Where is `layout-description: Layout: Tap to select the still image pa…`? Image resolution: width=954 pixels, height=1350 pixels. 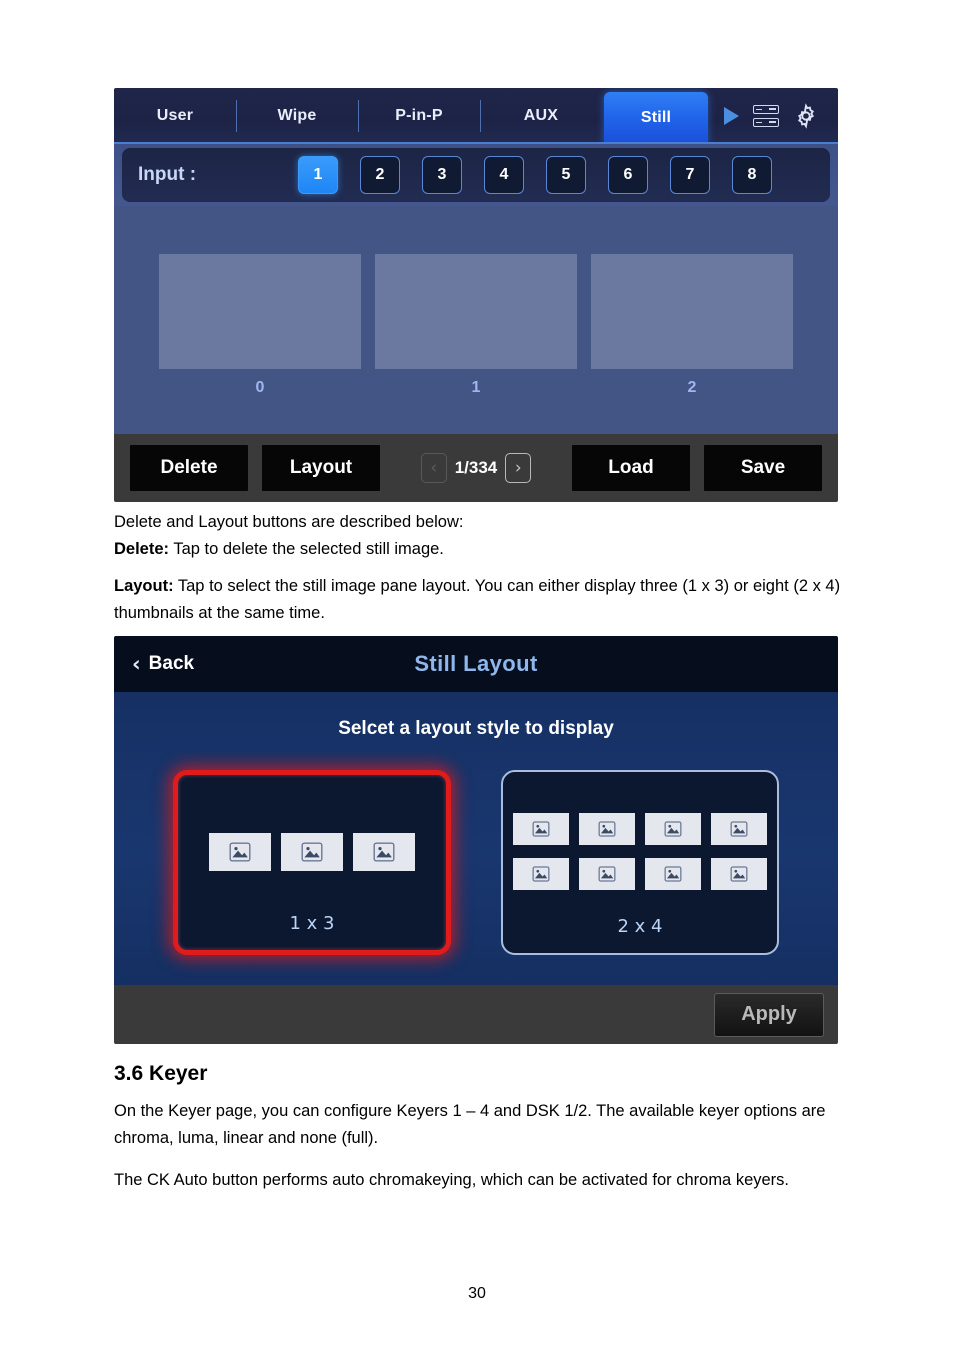
layout-description: Layout: Tap to select the still image pa… is located at coordinates (479, 599).